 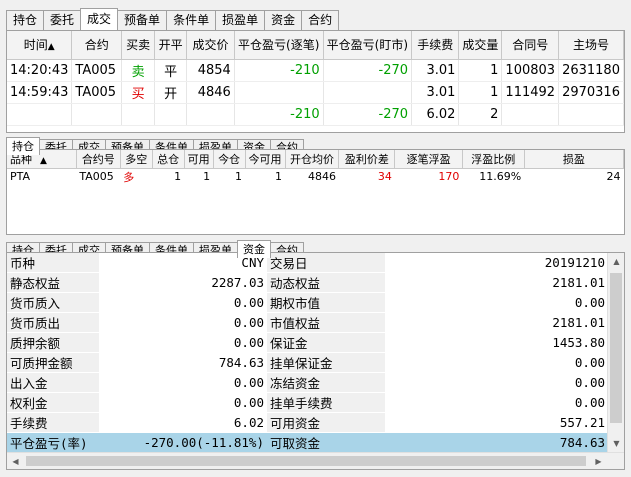 I want to click on trades-col-header: 开平, so click(x=171, y=45).